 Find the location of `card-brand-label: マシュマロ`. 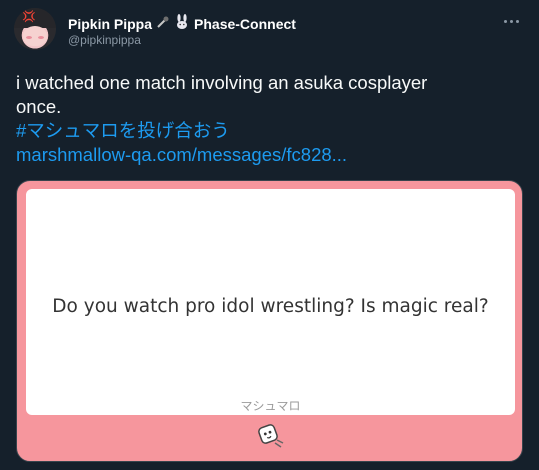

card-brand-label: マシュマロ is located at coordinates (270, 406).